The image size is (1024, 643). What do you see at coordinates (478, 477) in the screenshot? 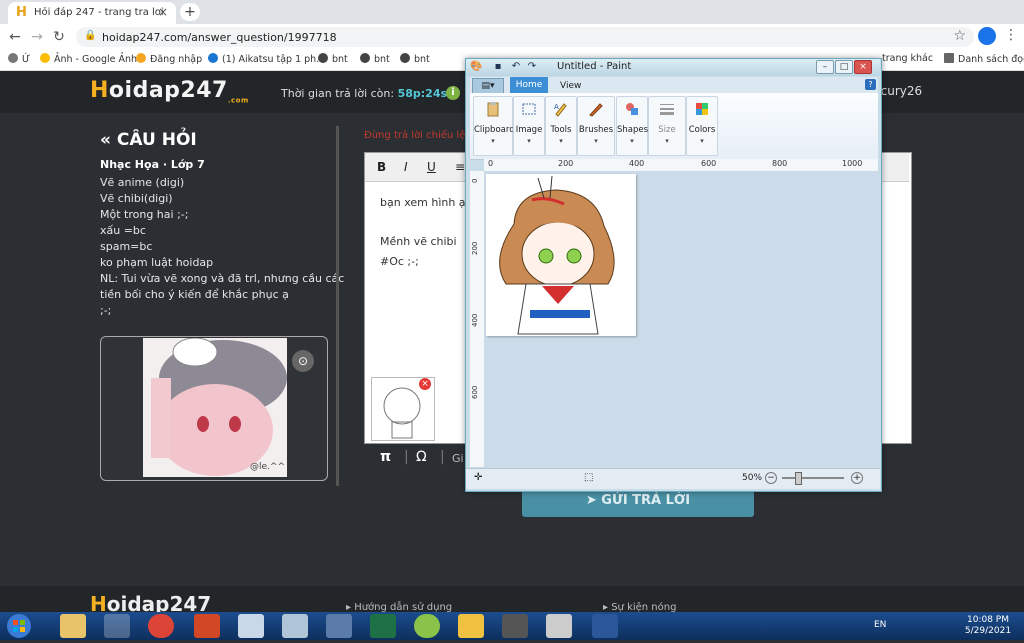
I see `cursor-position-icon: ✛` at bounding box center [478, 477].